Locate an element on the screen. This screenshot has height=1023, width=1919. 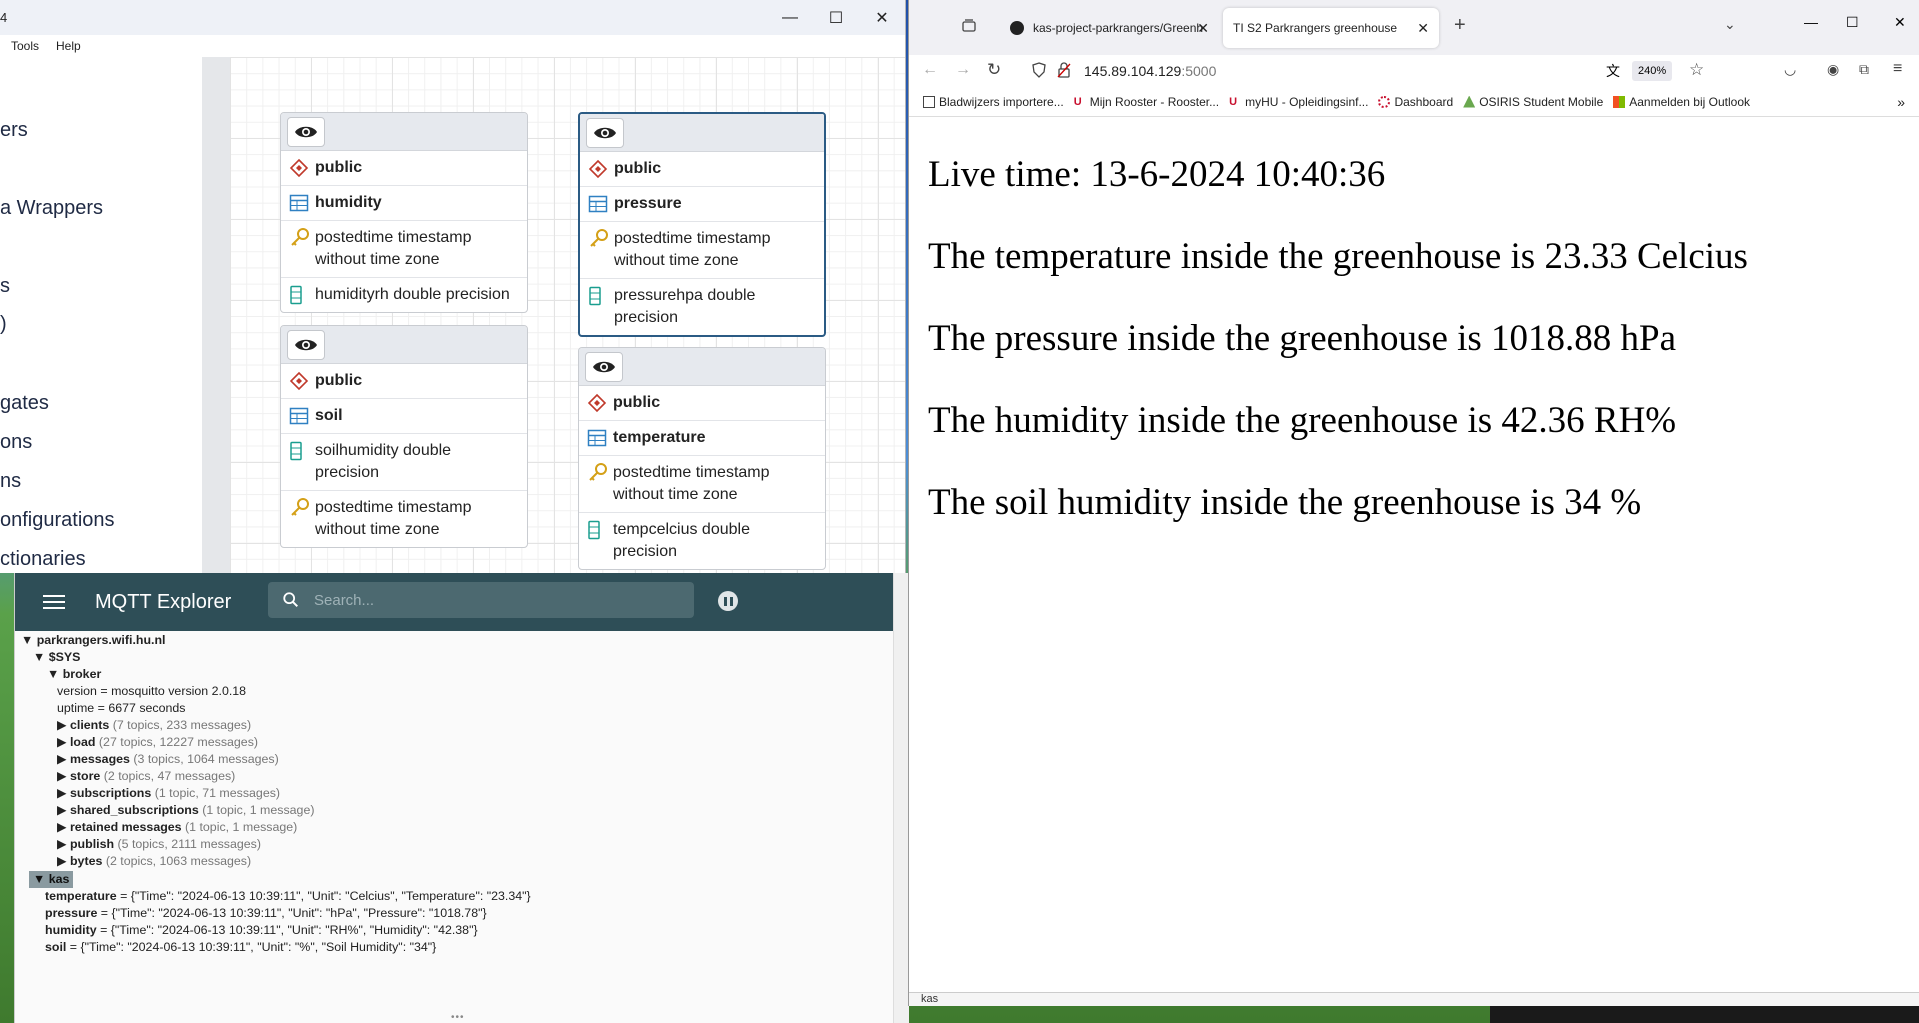
forward-icon: → is located at coordinates (963, 70).